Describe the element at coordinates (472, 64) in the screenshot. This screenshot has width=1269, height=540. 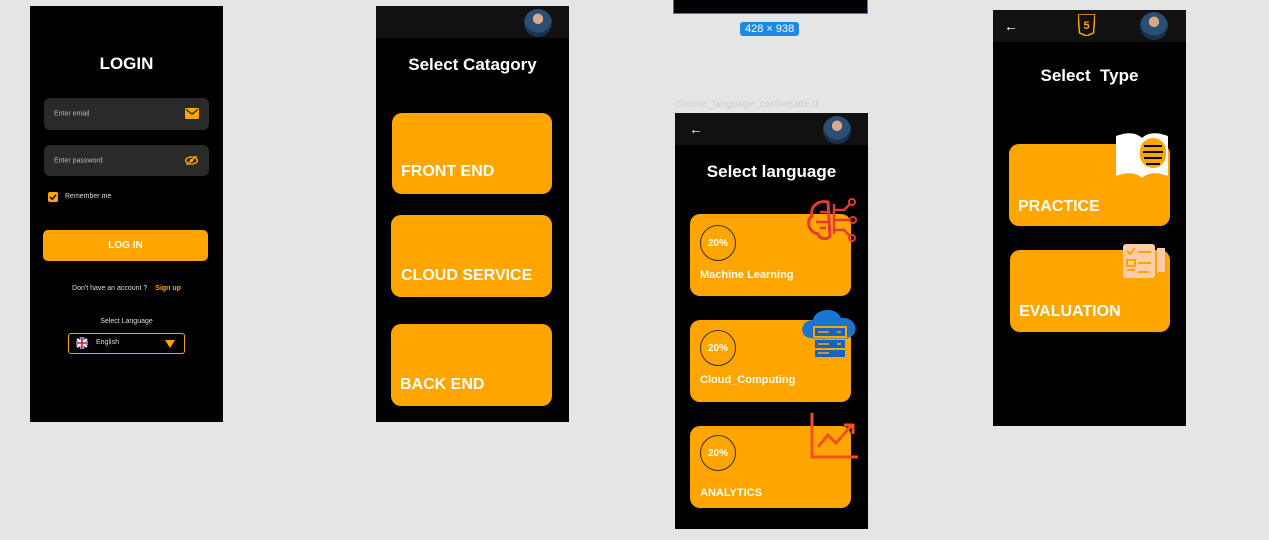
I see `category-title: Select Catagory` at that location.